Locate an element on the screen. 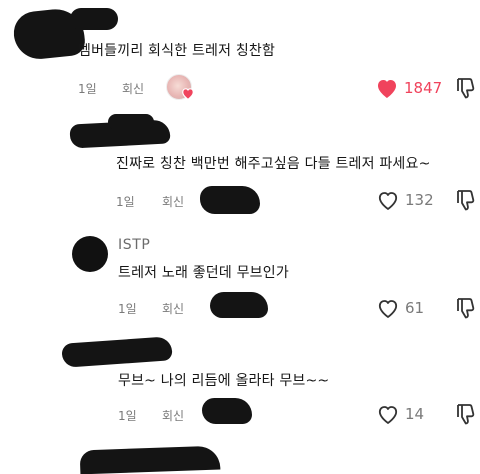 The width and height of the screenshot is (480, 474). like-count: 1847 is located at coordinates (423, 88).